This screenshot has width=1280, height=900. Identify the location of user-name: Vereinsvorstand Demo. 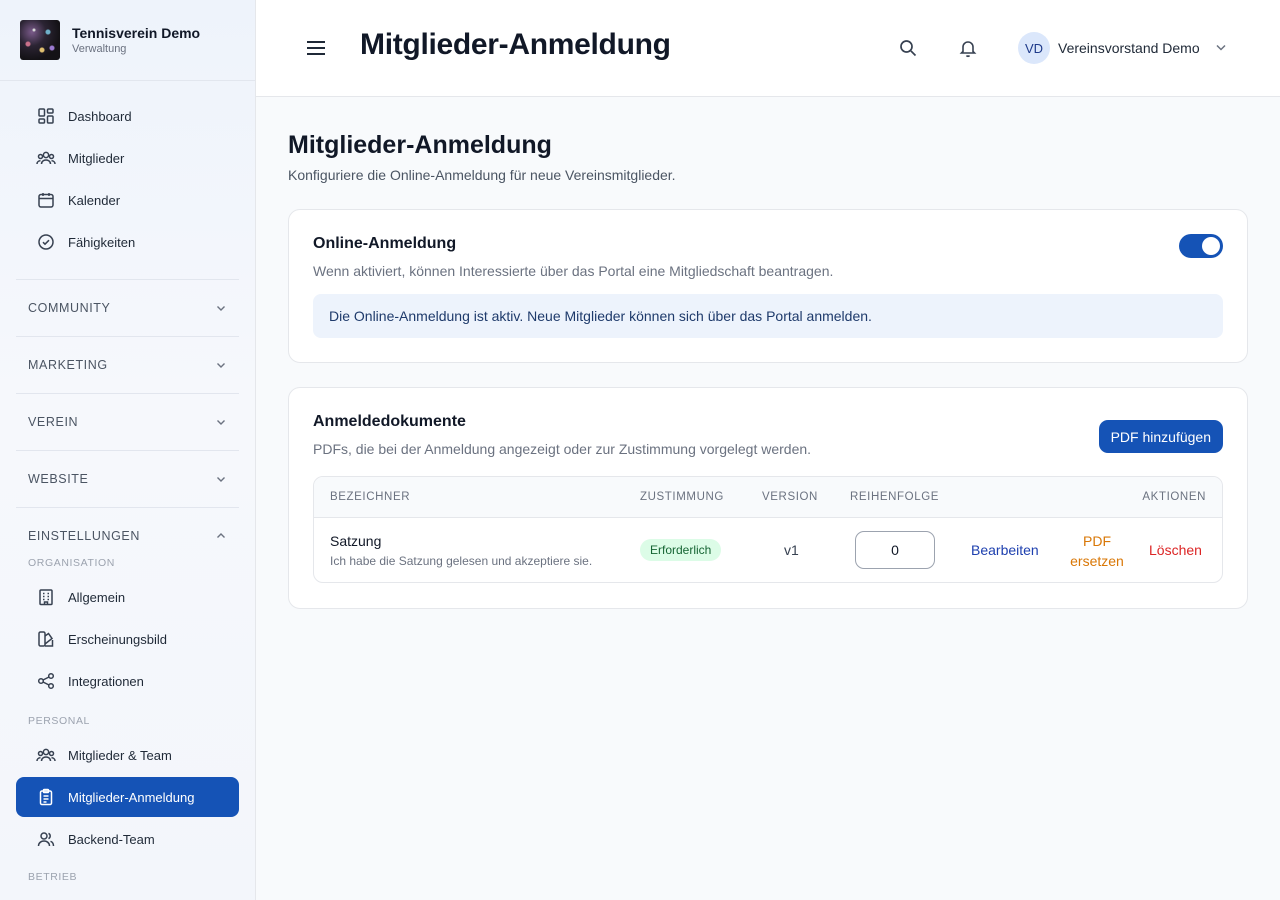
(1129, 48).